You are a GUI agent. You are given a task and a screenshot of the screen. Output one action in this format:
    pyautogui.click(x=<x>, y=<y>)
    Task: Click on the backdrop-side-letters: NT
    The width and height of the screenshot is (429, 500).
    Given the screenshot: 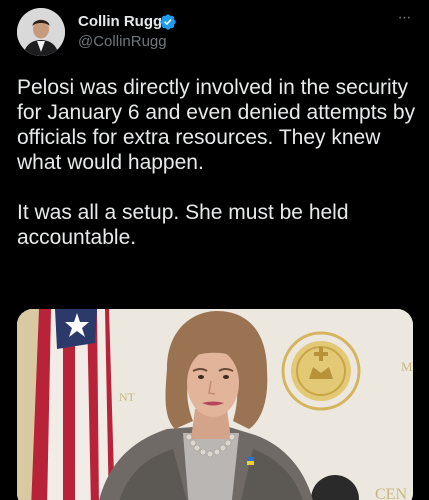 What is the action you would take?
    pyautogui.click(x=127, y=397)
    